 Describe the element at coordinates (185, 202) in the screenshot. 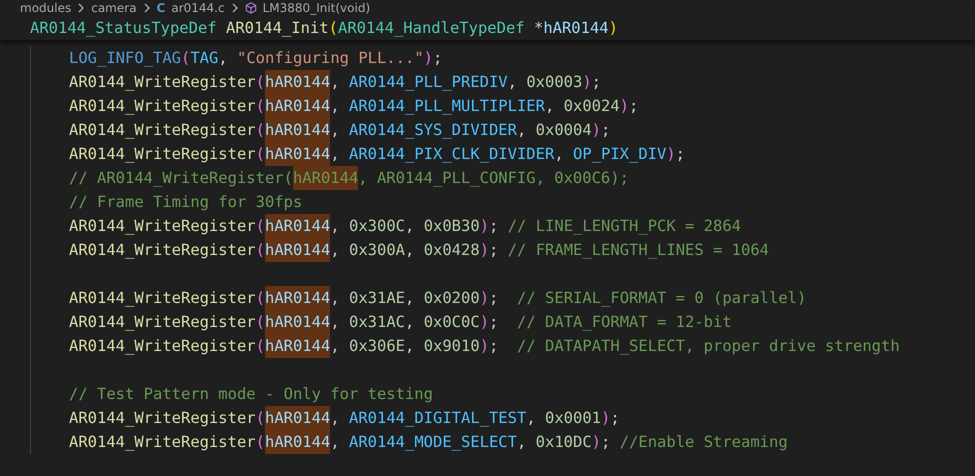

I see `code-line: // Frame Timing for 30fps` at that location.